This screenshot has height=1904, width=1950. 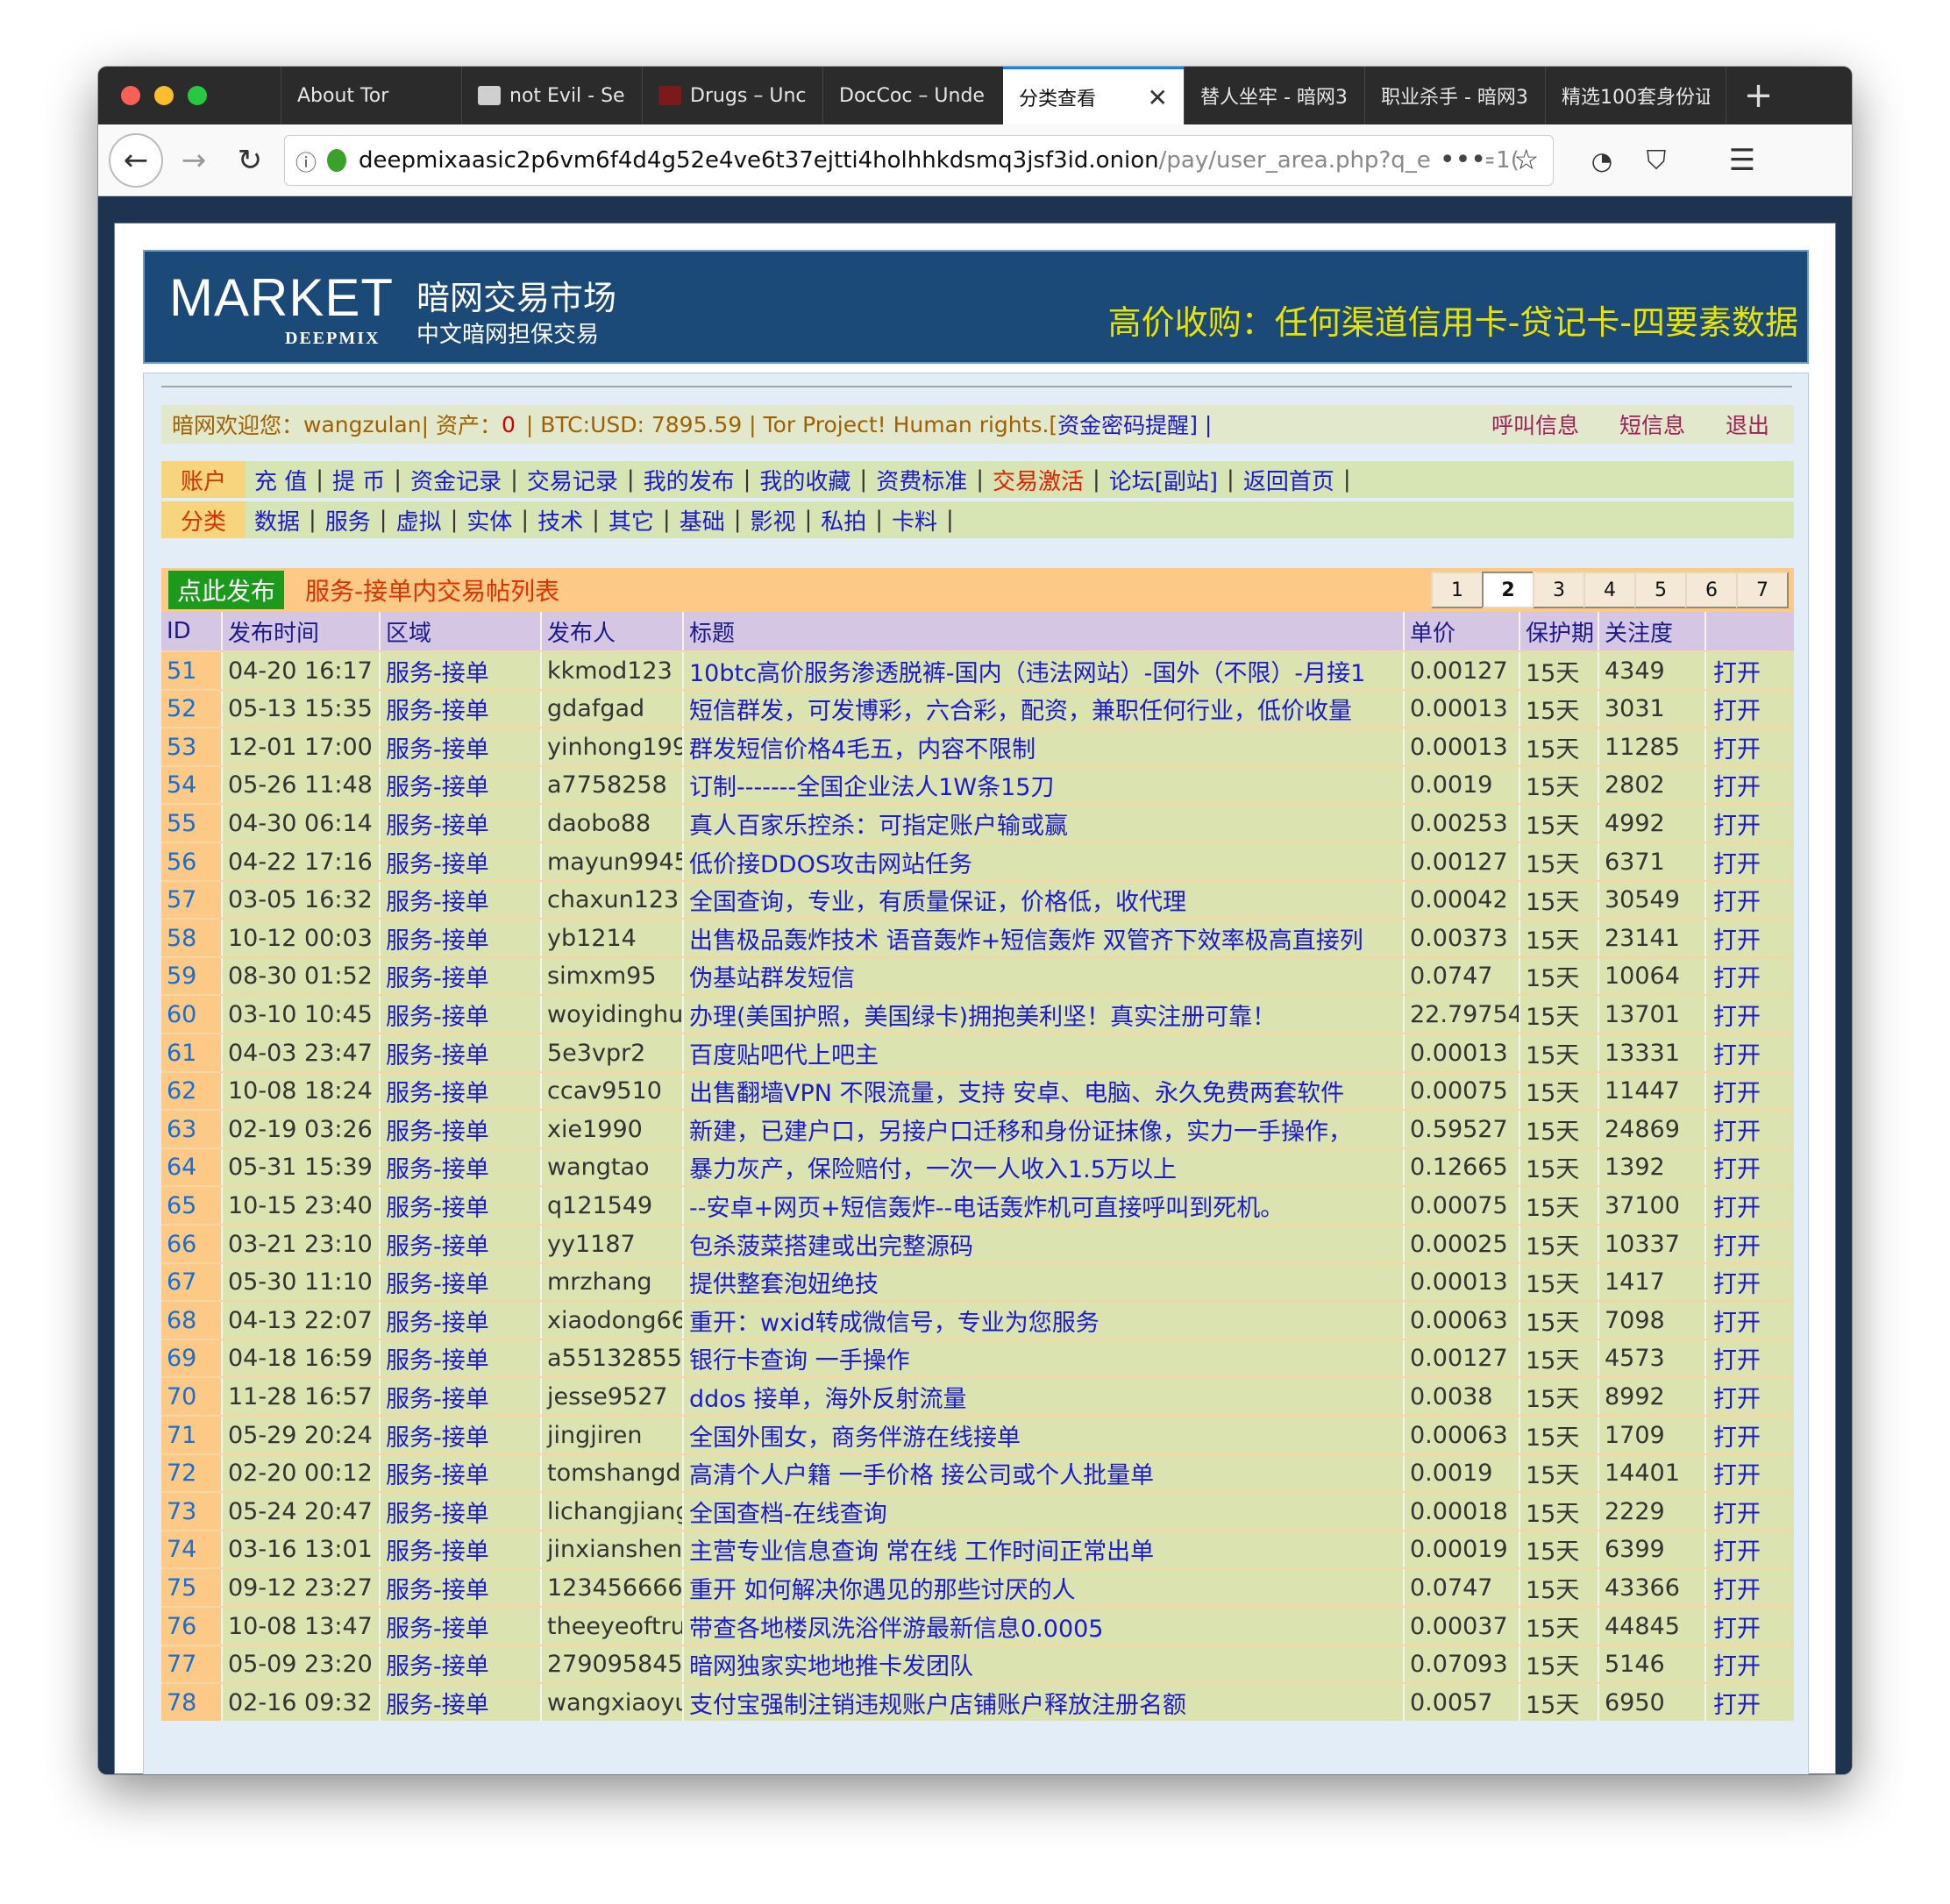 What do you see at coordinates (192, 823) in the screenshot?
I see `post-id: 55` at bounding box center [192, 823].